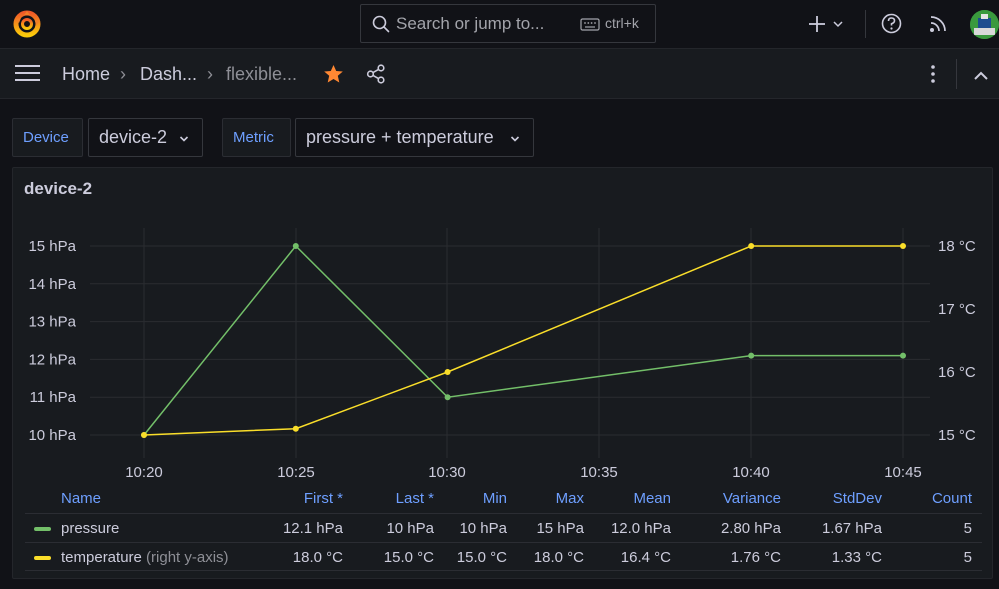  I want to click on legend-series-suffix: (right y-axis), so click(185, 557).